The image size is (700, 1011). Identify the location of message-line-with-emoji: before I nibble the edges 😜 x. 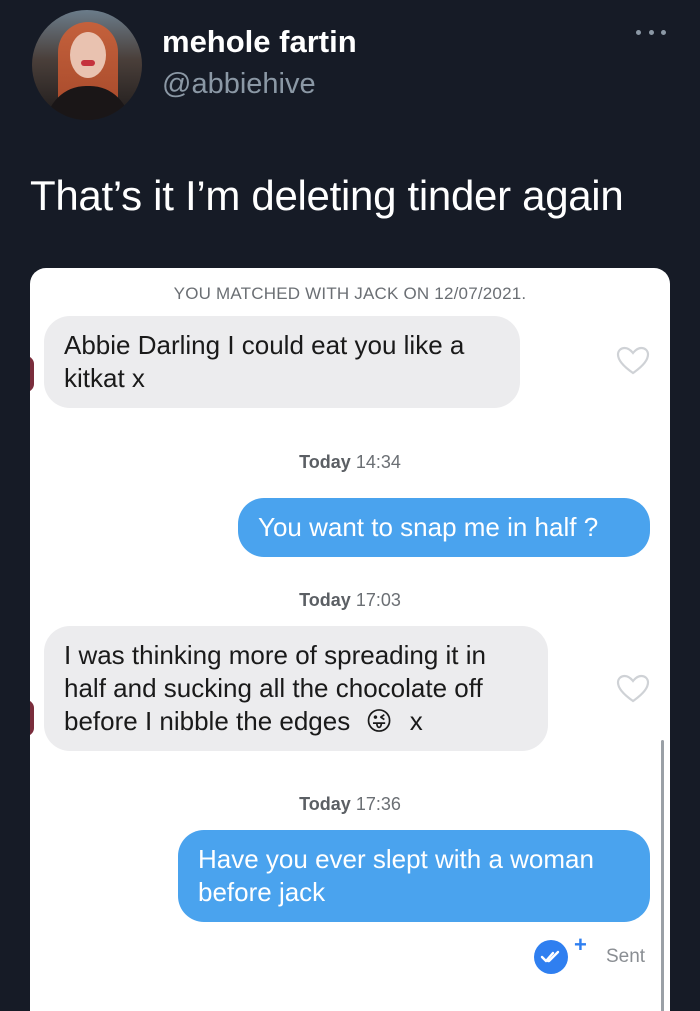
(296, 721).